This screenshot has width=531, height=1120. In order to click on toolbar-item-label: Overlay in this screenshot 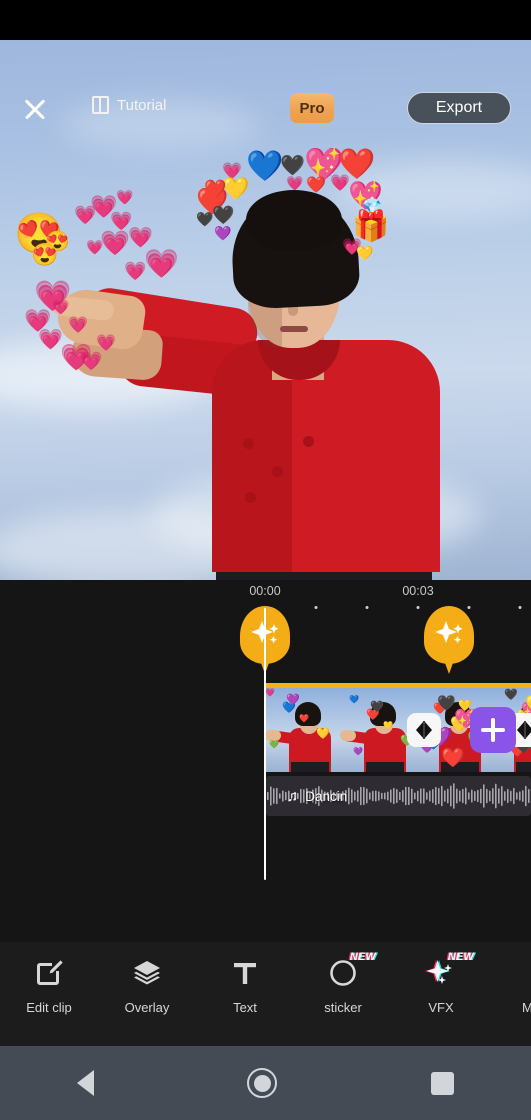, I will do `click(147, 1007)`.